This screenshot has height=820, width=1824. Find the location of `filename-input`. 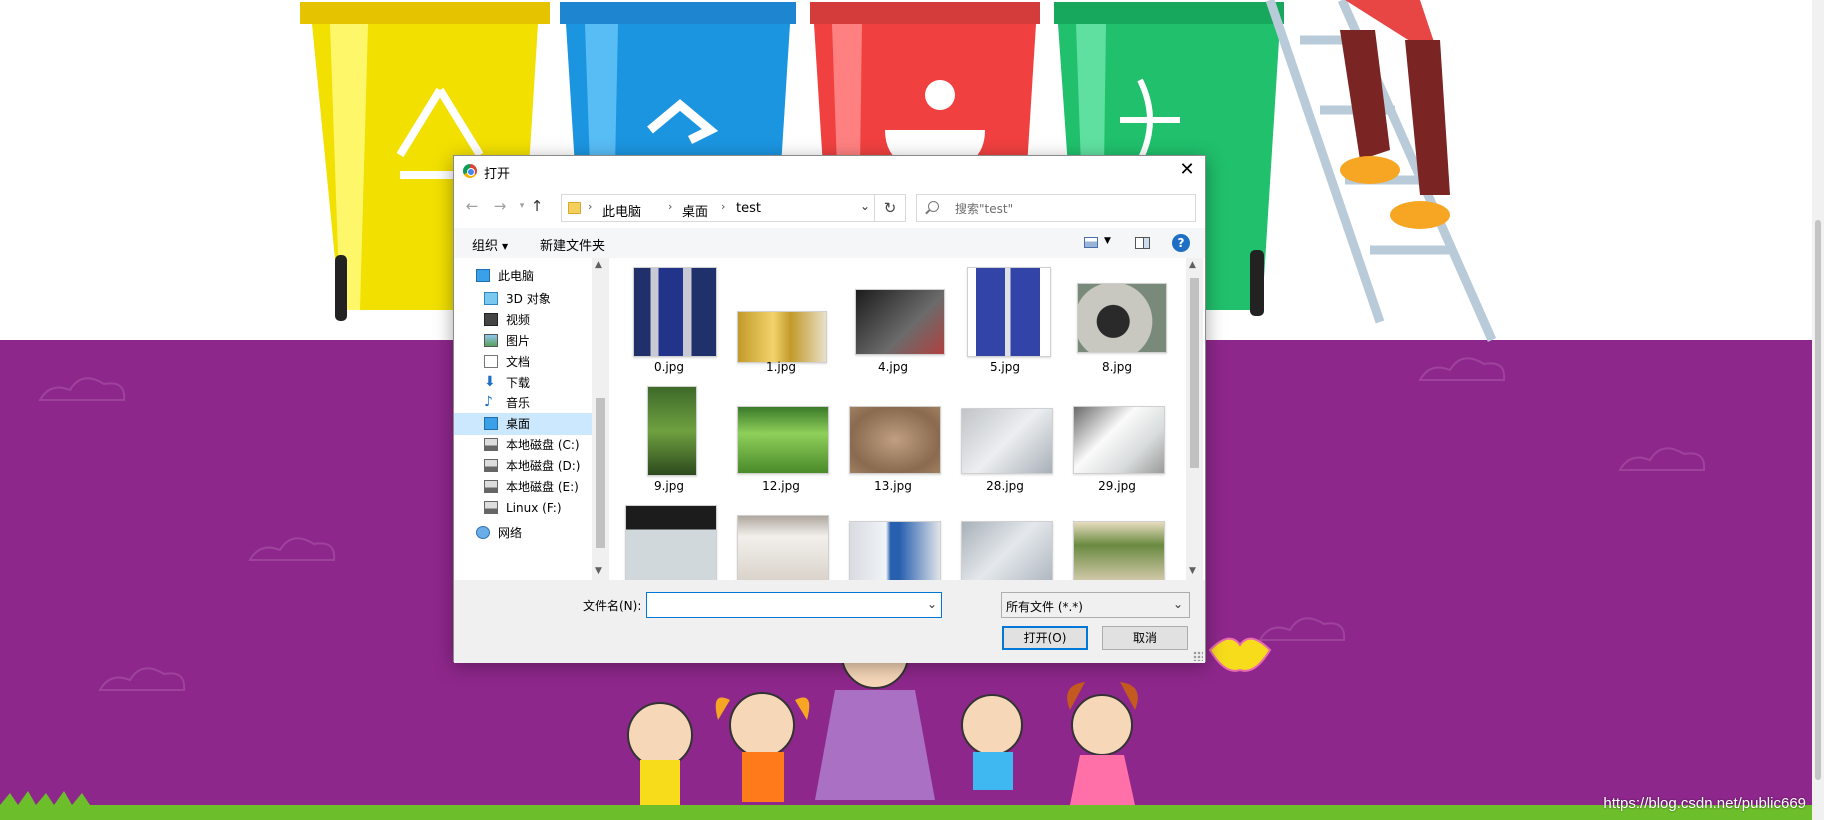

filename-input is located at coordinates (781, 605).